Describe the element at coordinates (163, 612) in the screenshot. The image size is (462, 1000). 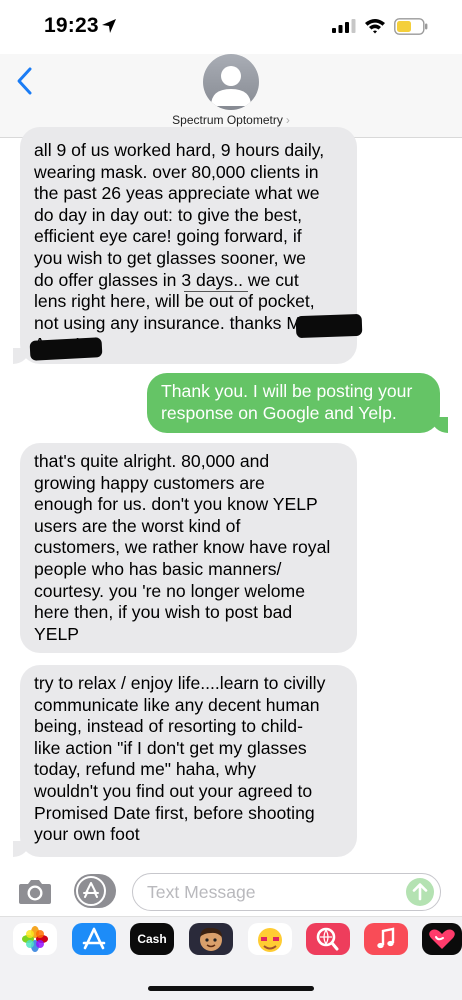
I see `message-line: here then, if you wish to post bad` at that location.